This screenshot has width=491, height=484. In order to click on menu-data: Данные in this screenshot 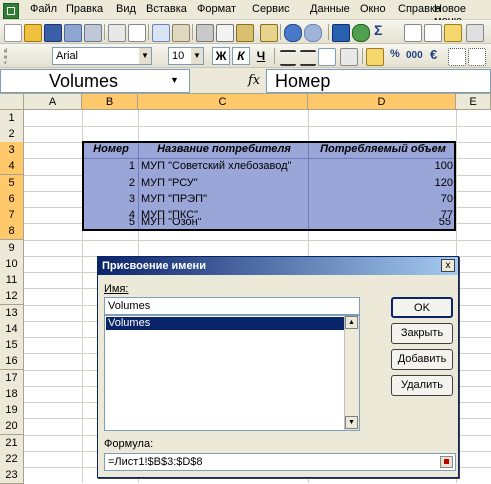, I will do `click(330, 9)`.